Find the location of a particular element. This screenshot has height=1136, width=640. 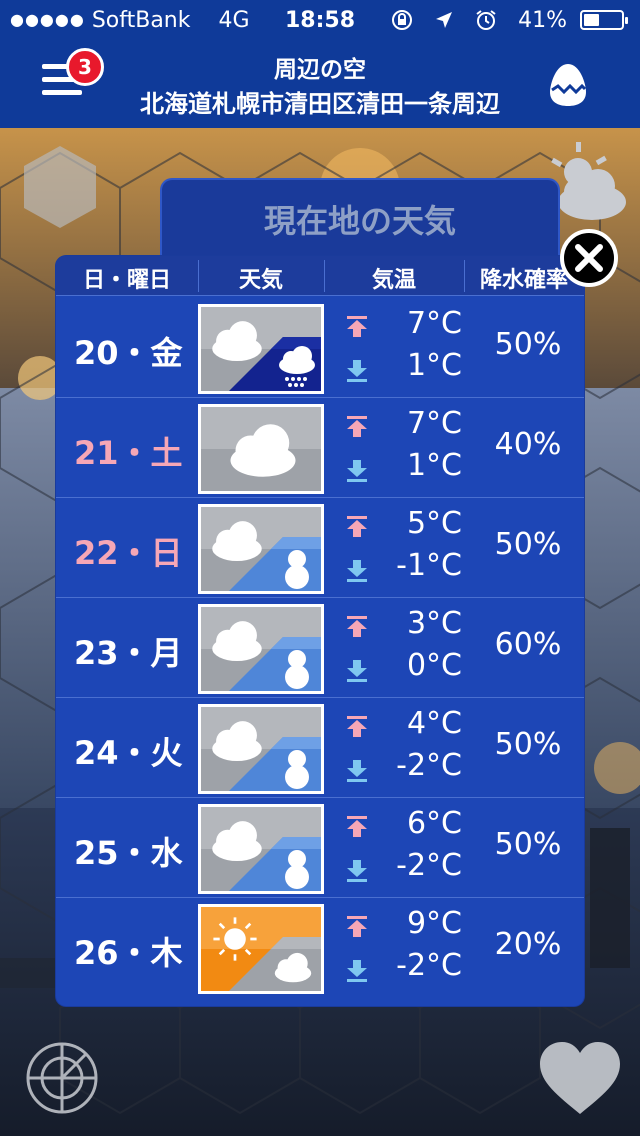

egg-icon is located at coordinates (568, 85).